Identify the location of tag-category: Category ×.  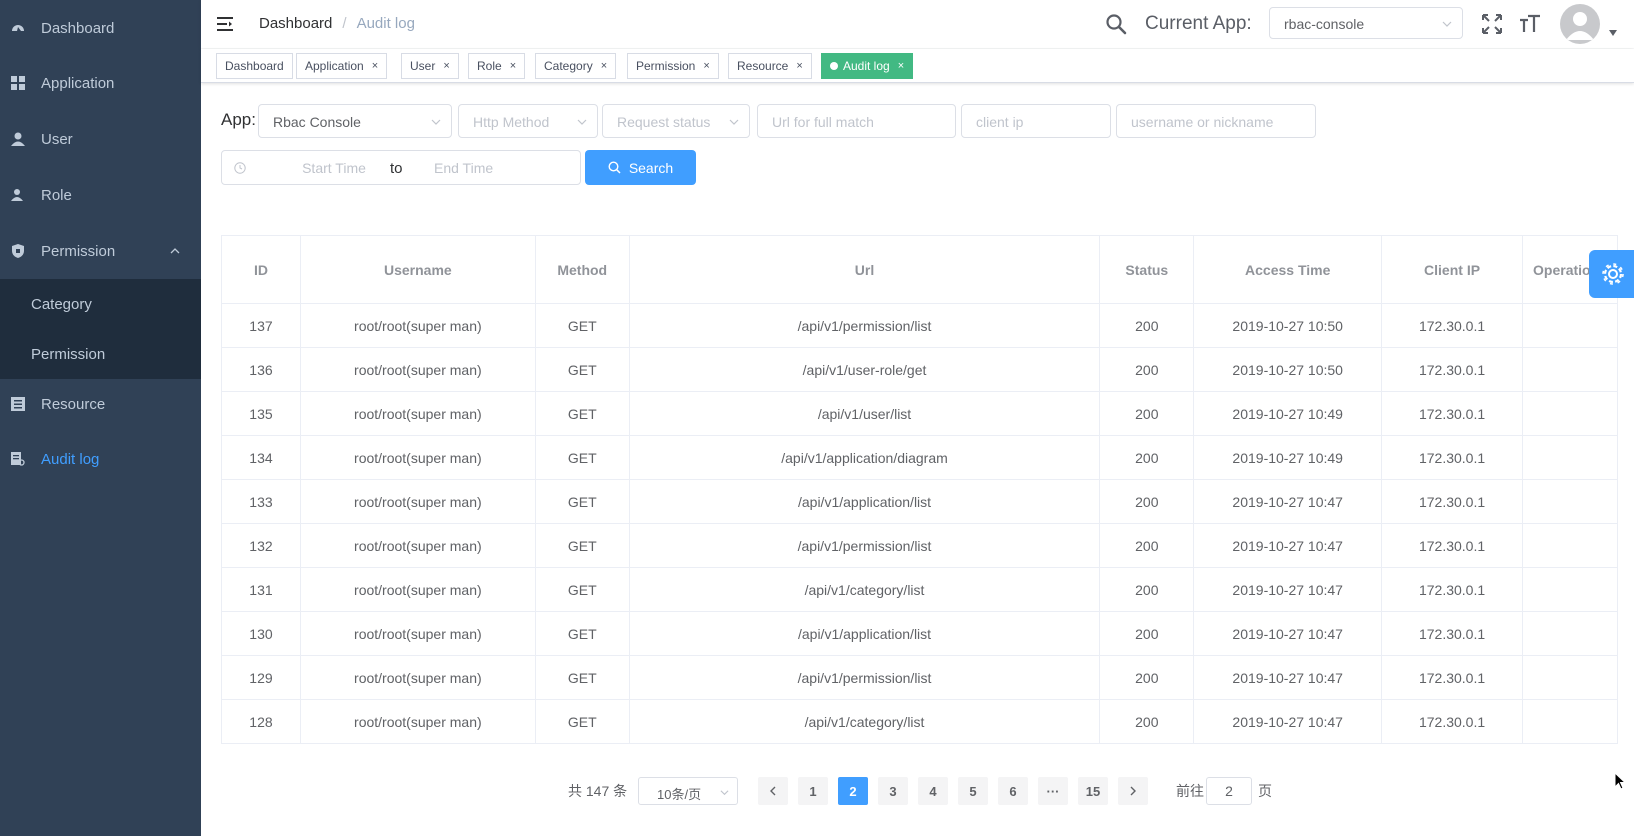
(576, 66).